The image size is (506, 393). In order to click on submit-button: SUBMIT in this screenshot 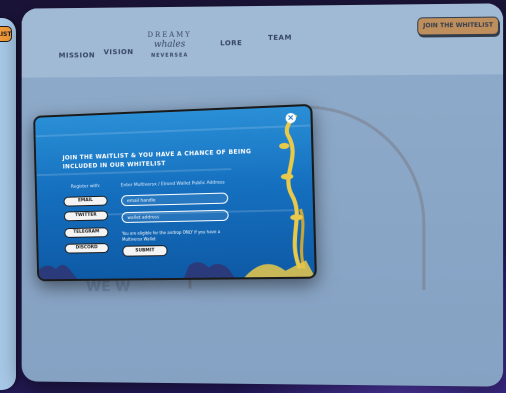, I will do `click(145, 251)`.